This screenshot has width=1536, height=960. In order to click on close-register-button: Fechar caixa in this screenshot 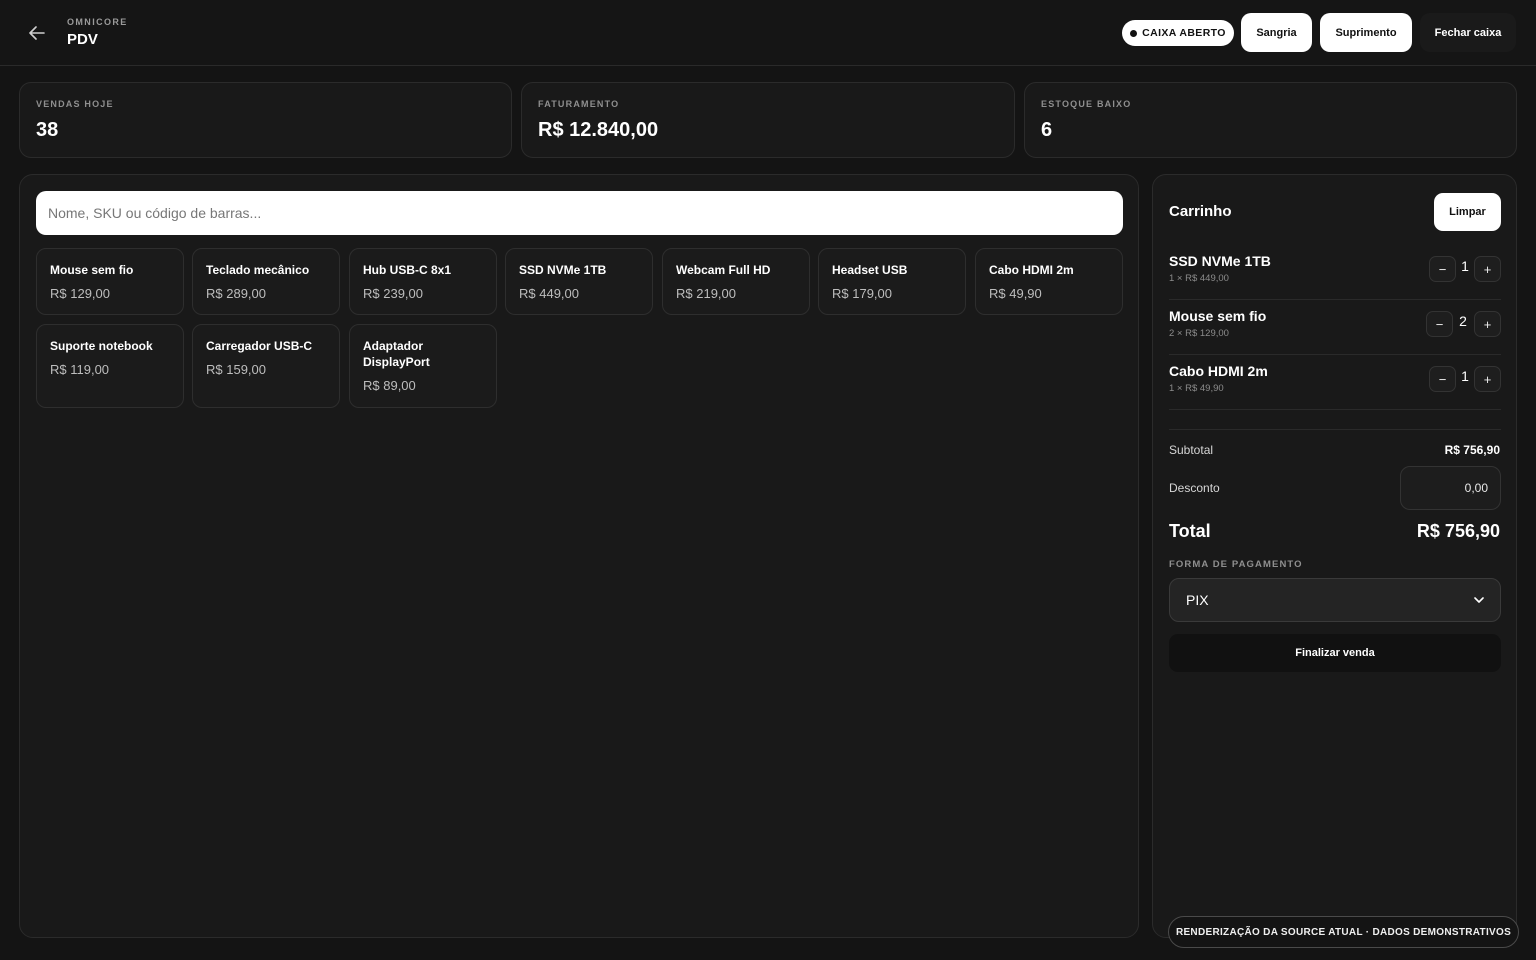, I will do `click(1468, 32)`.